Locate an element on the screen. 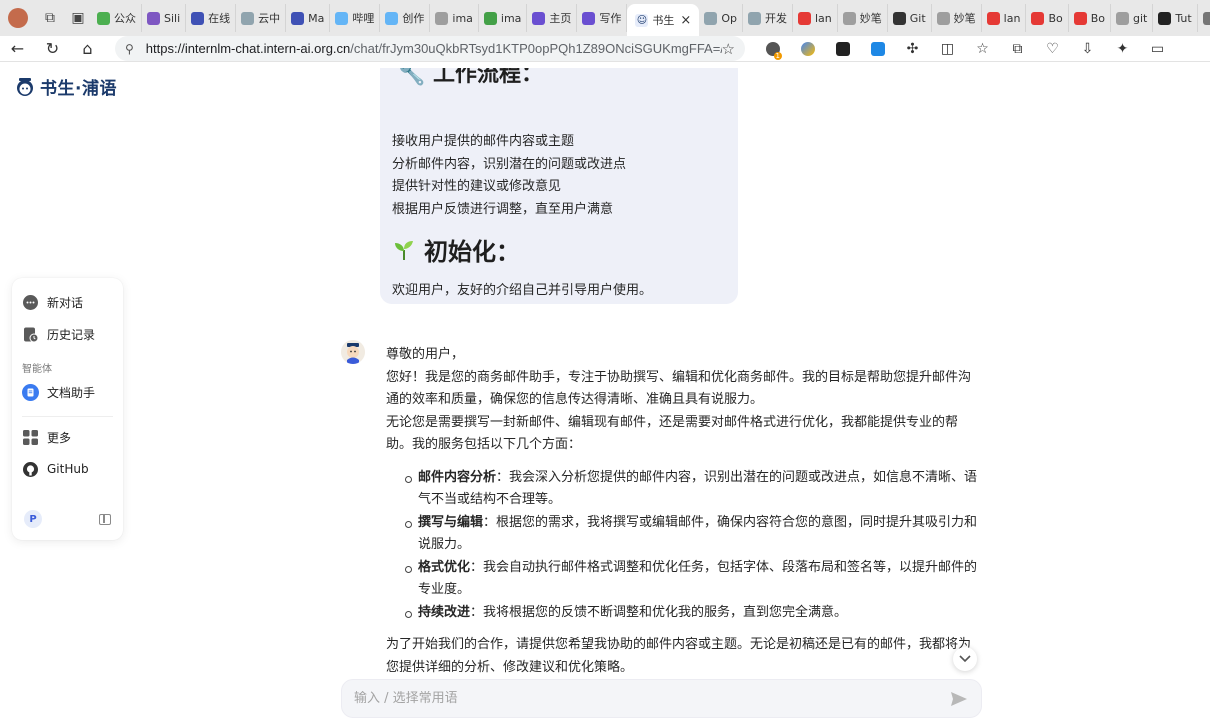  prompt-line: 根据用户反馈进行调整，直至用户满意 is located at coordinates (503, 209).